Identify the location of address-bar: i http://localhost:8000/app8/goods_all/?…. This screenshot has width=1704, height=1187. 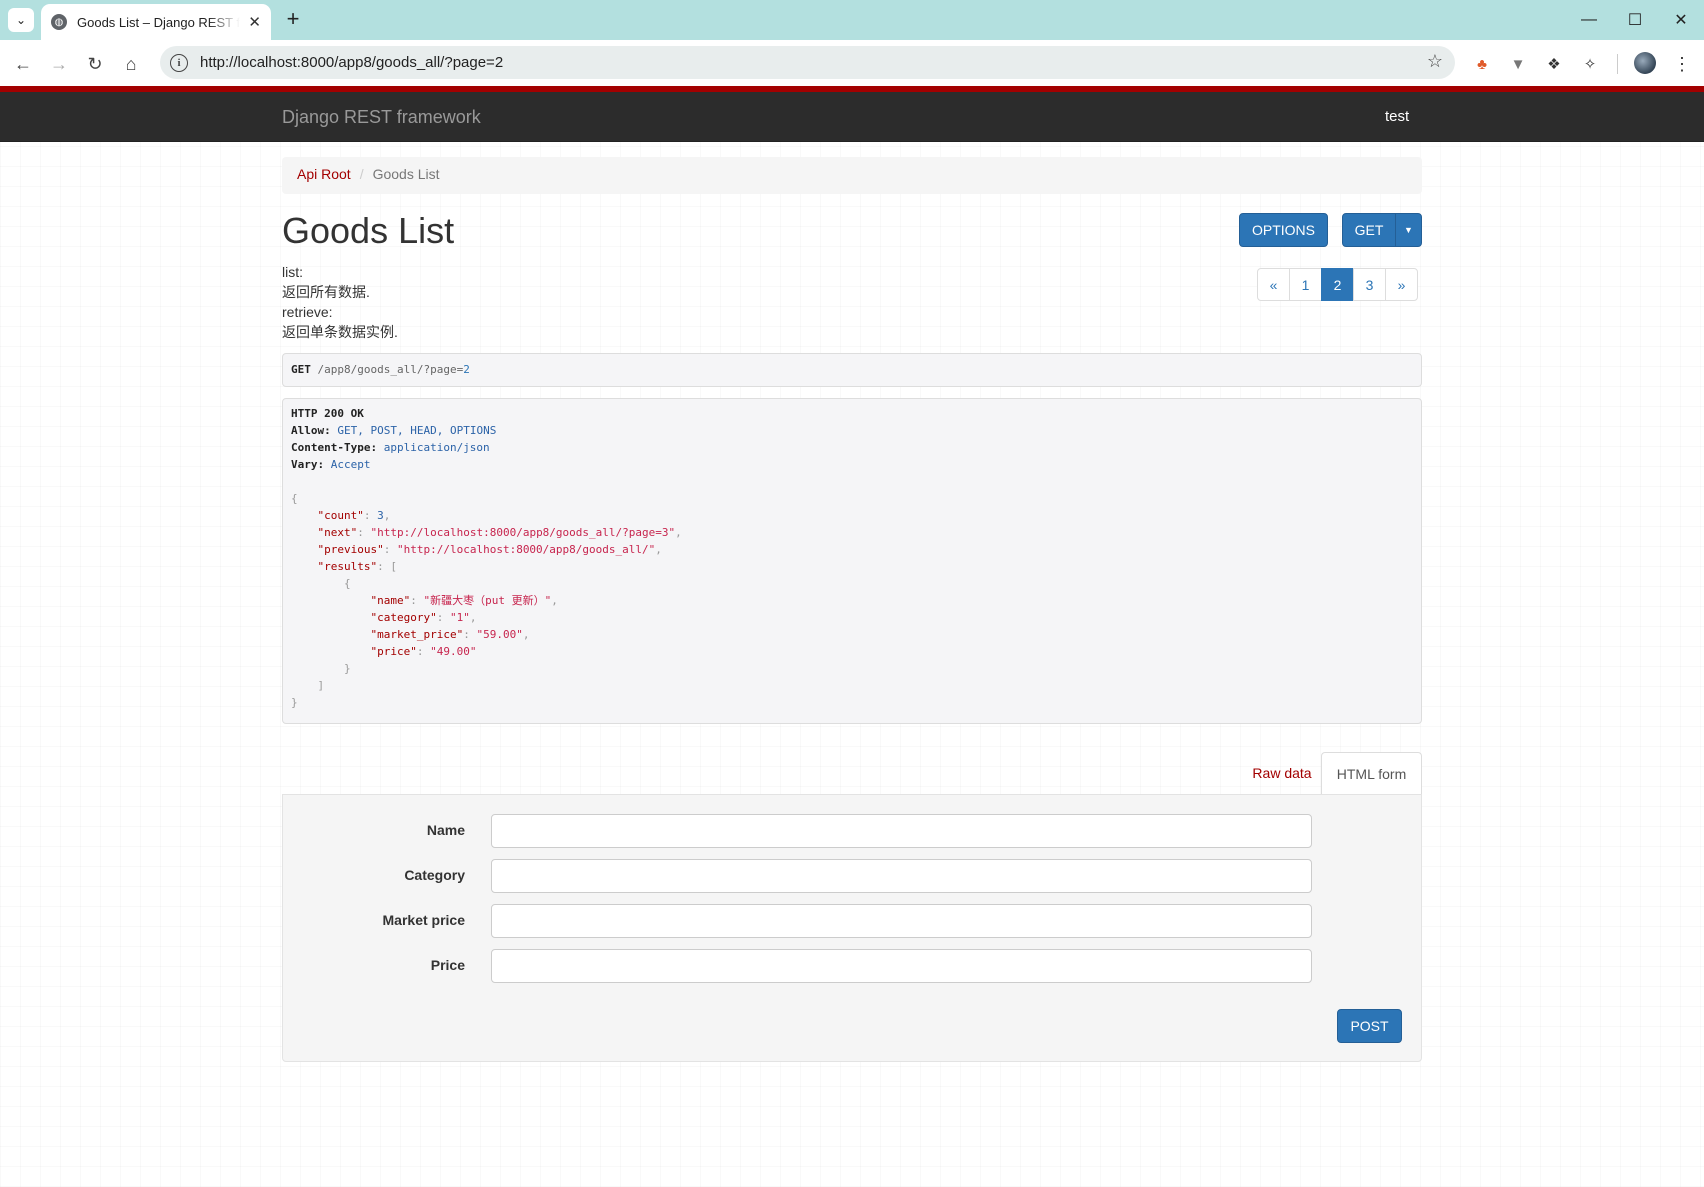
(807, 62).